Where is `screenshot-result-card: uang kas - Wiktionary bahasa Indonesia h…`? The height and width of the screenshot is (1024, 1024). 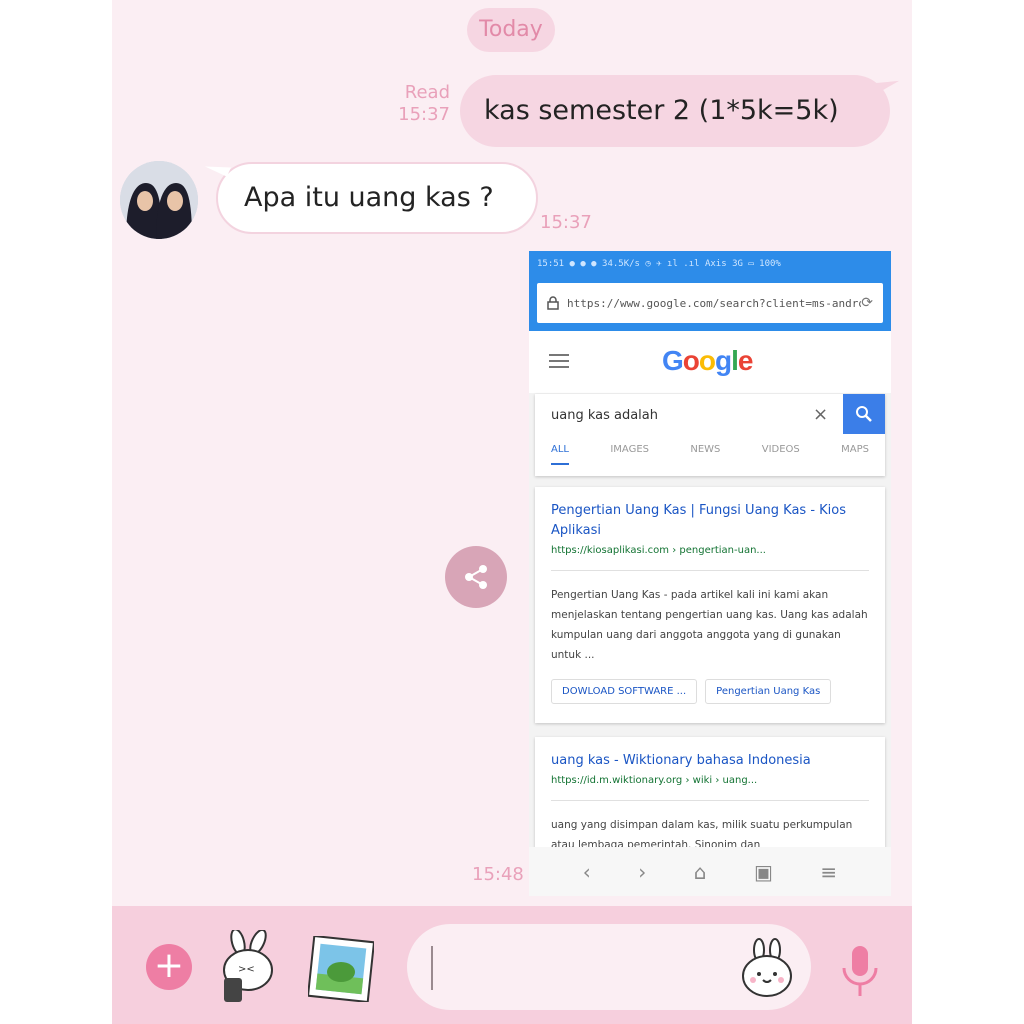
screenshot-result-card: uang kas - Wiktionary bahasa Indonesia h… is located at coordinates (710, 797).